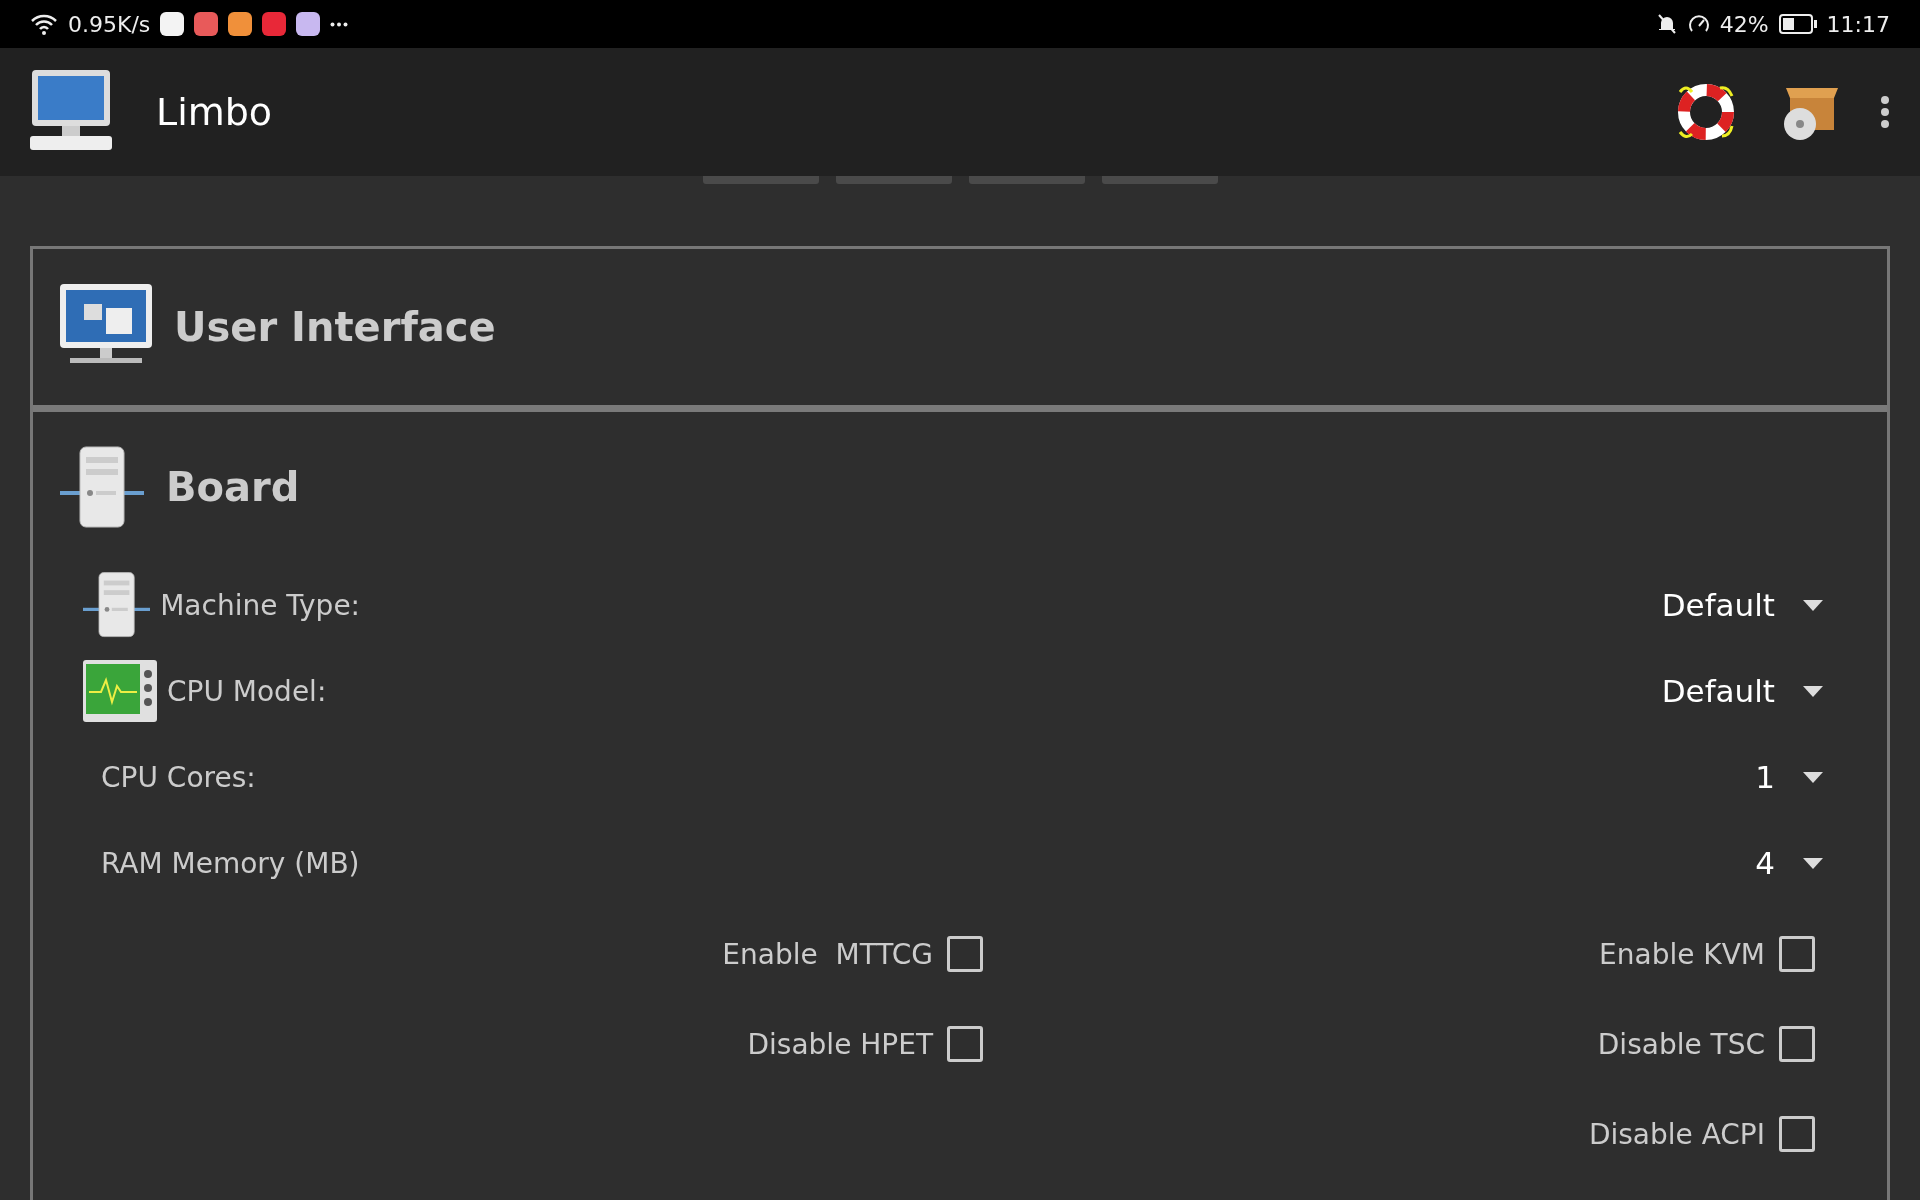  I want to click on overflow-menu-icon, so click(1885, 112).